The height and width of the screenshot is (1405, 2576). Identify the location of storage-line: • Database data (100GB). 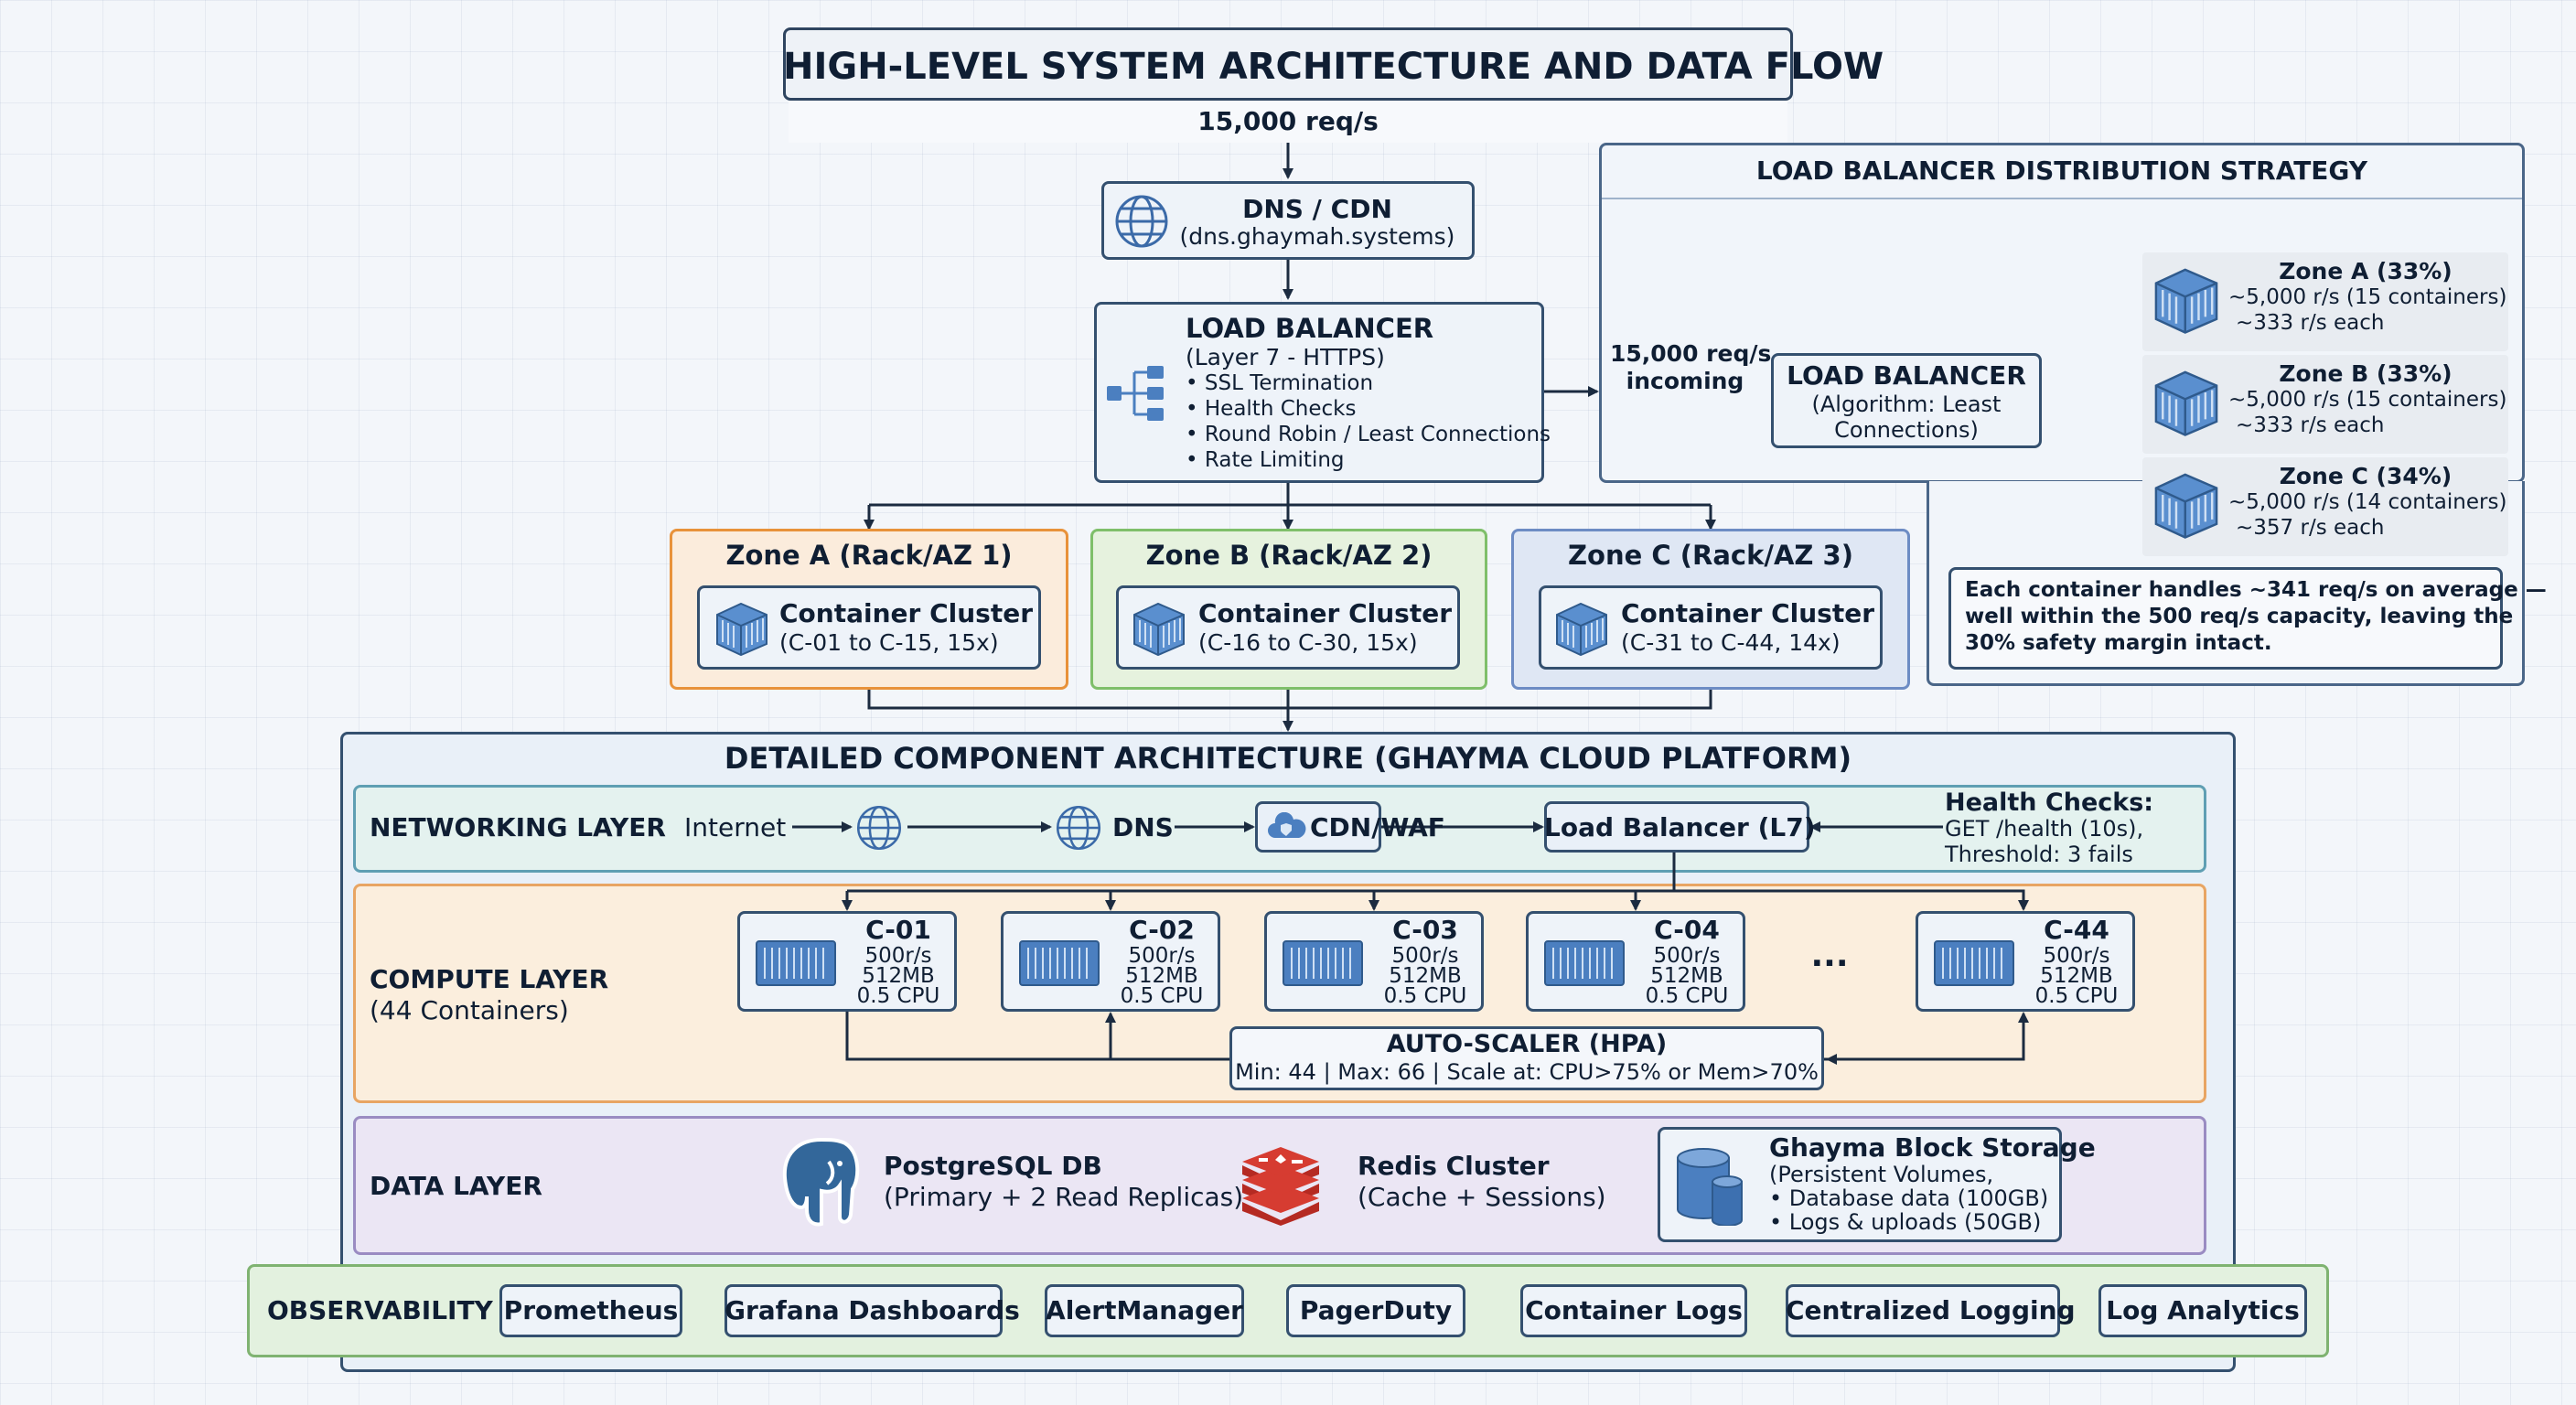
(1909, 1198).